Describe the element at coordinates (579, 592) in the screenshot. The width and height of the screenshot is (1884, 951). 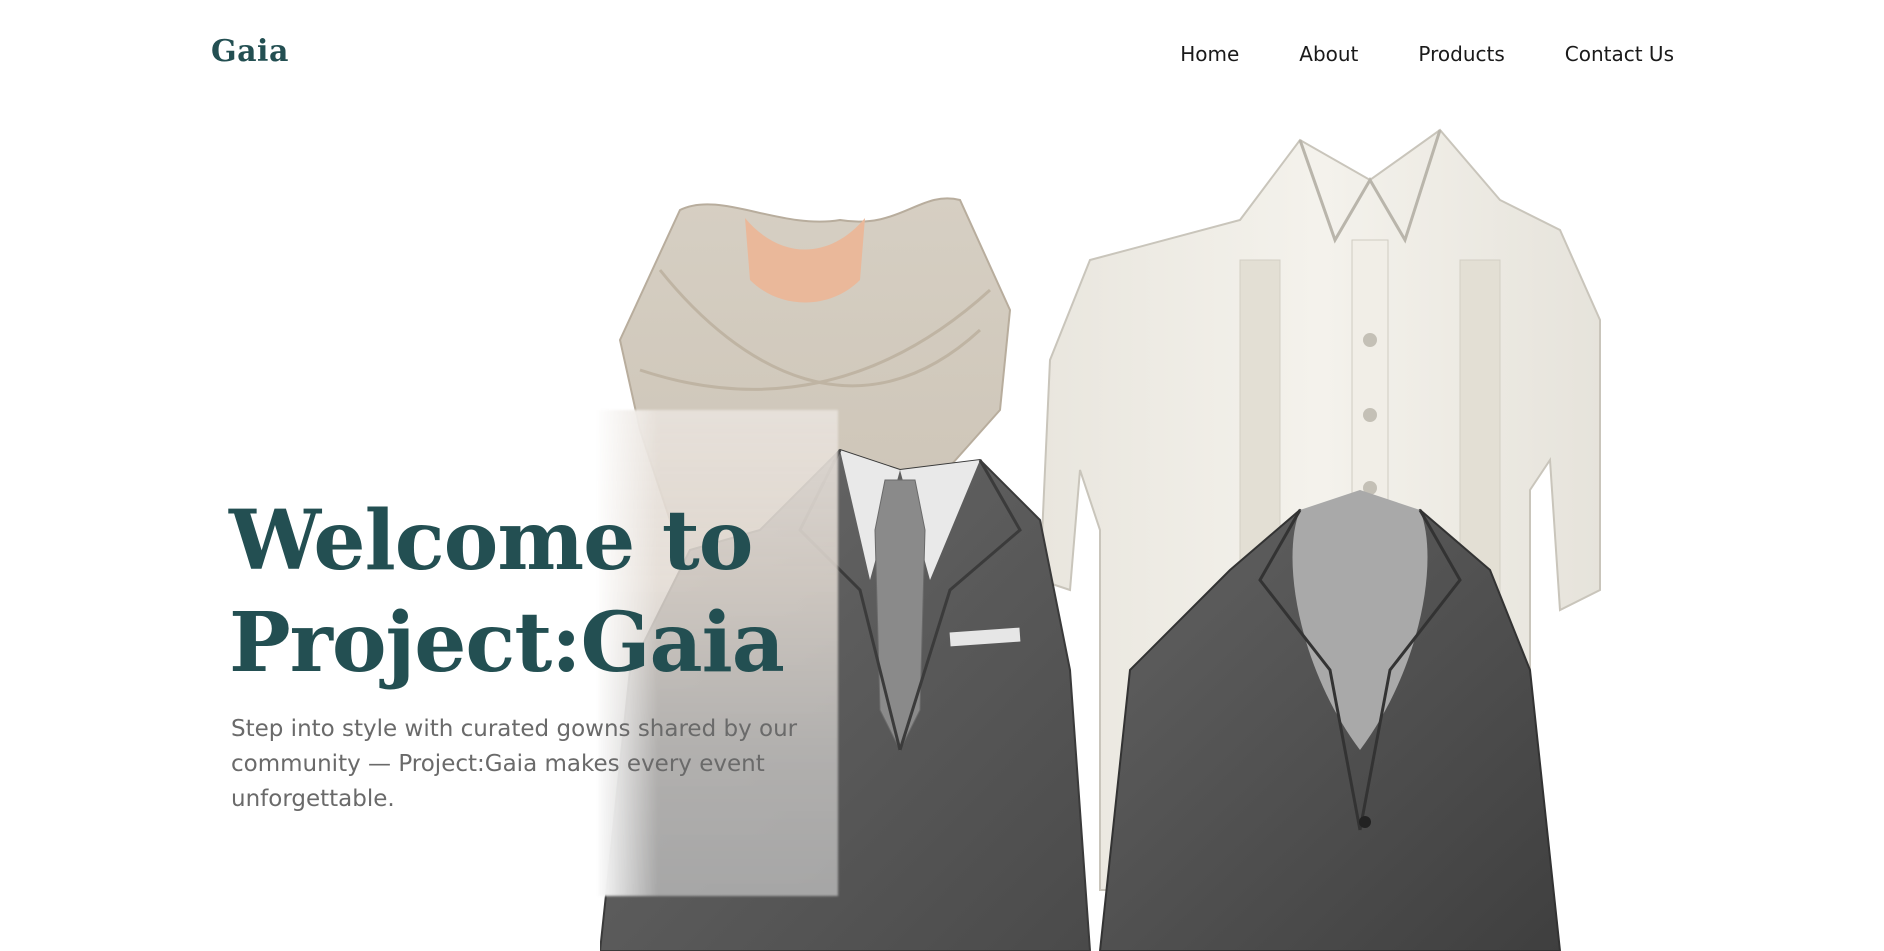
I see `hero-title: Welcome to Project:Gaia` at that location.